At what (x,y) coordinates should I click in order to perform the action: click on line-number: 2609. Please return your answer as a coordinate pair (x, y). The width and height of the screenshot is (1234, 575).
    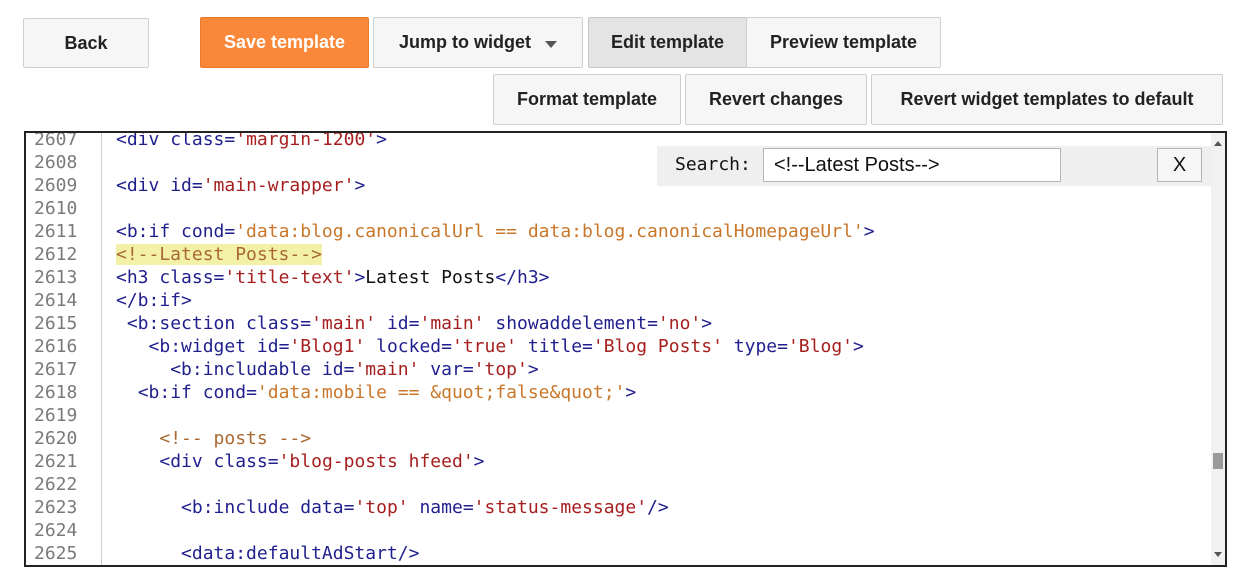
    Looking at the image, I should click on (56, 185).